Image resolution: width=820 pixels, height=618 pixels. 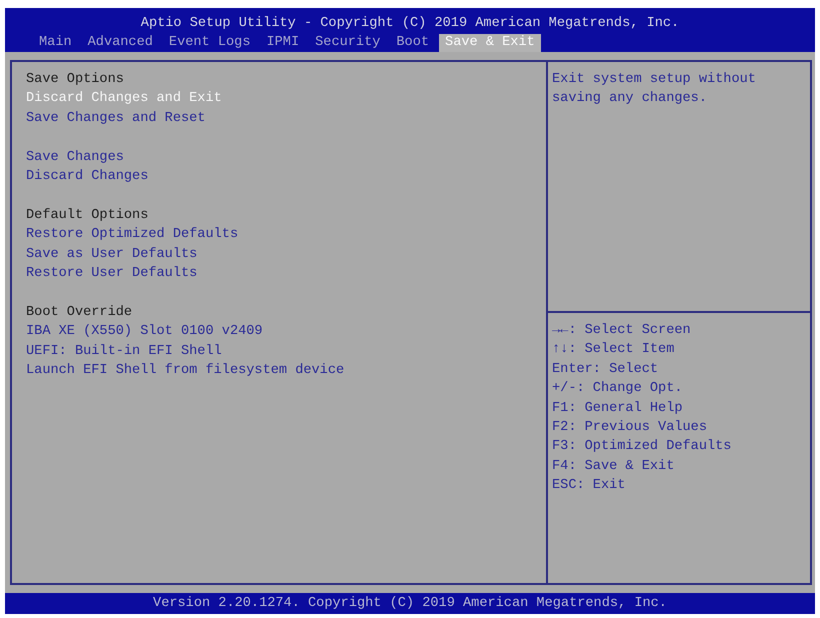 What do you see at coordinates (347, 43) in the screenshot?
I see `menu-tab: Security` at bounding box center [347, 43].